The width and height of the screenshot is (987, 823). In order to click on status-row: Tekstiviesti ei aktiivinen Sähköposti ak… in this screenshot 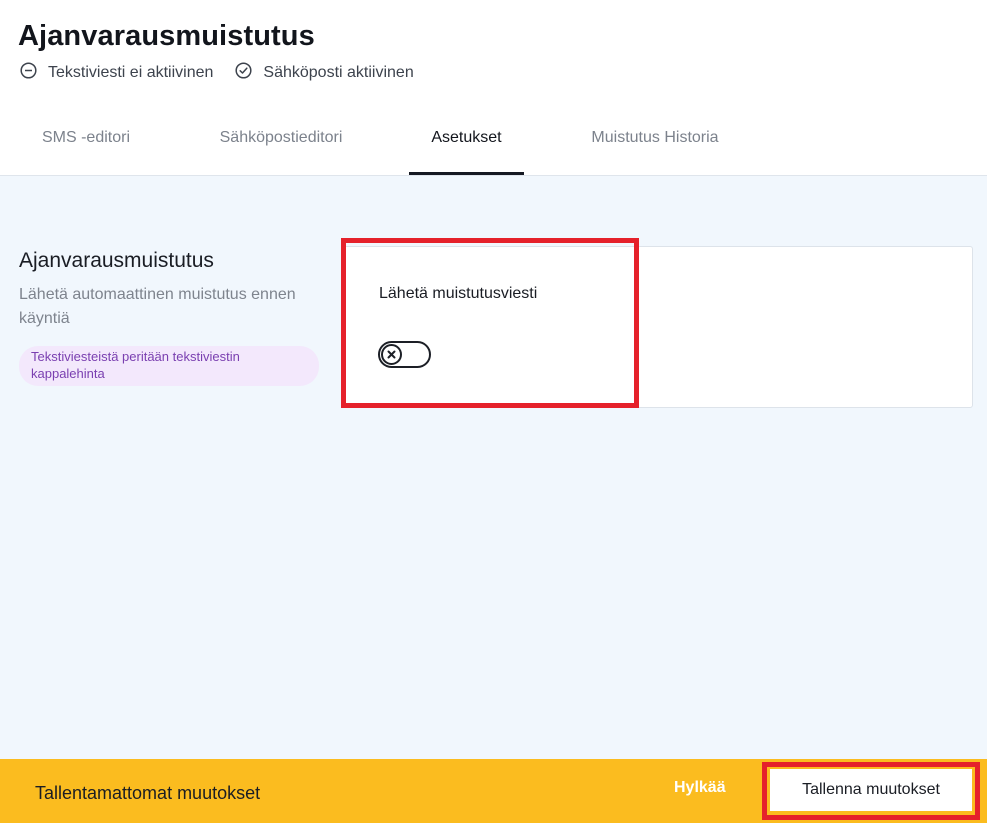, I will do `click(228, 73)`.